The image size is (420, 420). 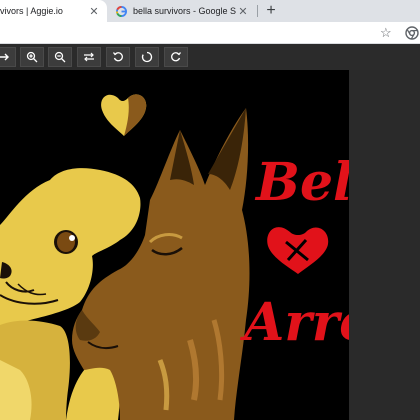 What do you see at coordinates (210, 33) in the screenshot?
I see `address-bar: ☆` at bounding box center [210, 33].